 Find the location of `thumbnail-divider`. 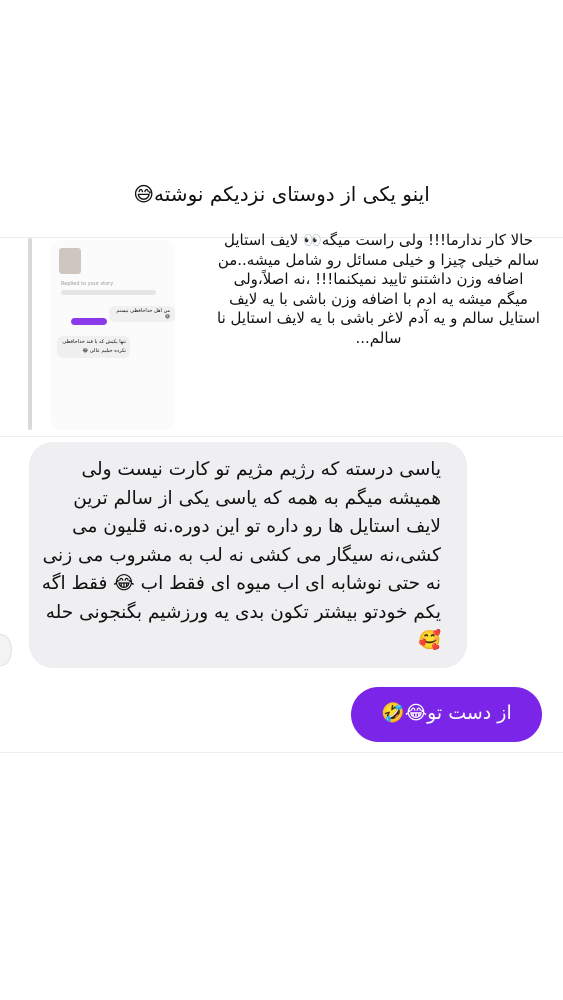

thumbnail-divider is located at coordinates (108, 292).